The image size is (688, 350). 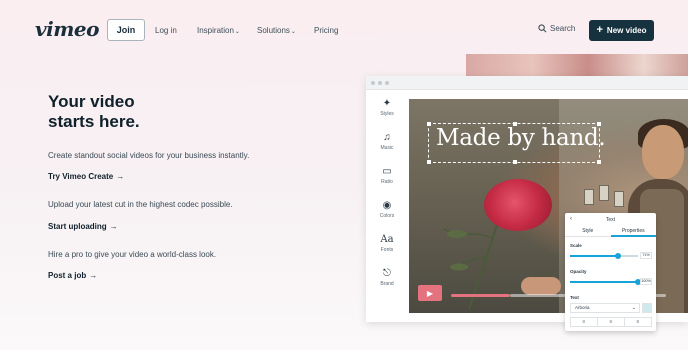 I want to click on pricing-label: Pricing, so click(x=326, y=30).